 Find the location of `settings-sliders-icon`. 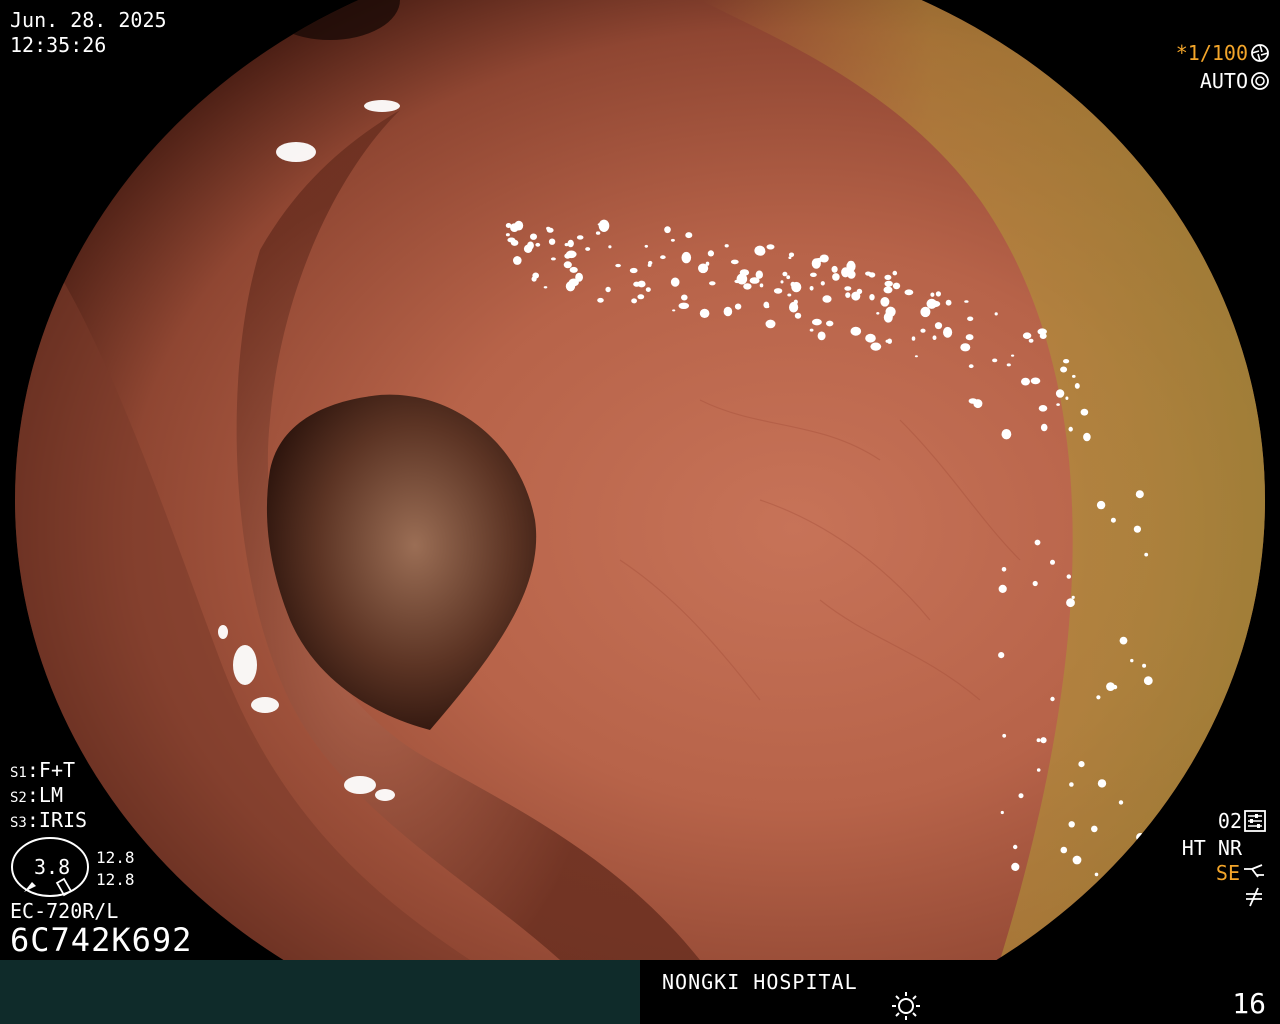

settings-sliders-icon is located at coordinates (1255, 821).